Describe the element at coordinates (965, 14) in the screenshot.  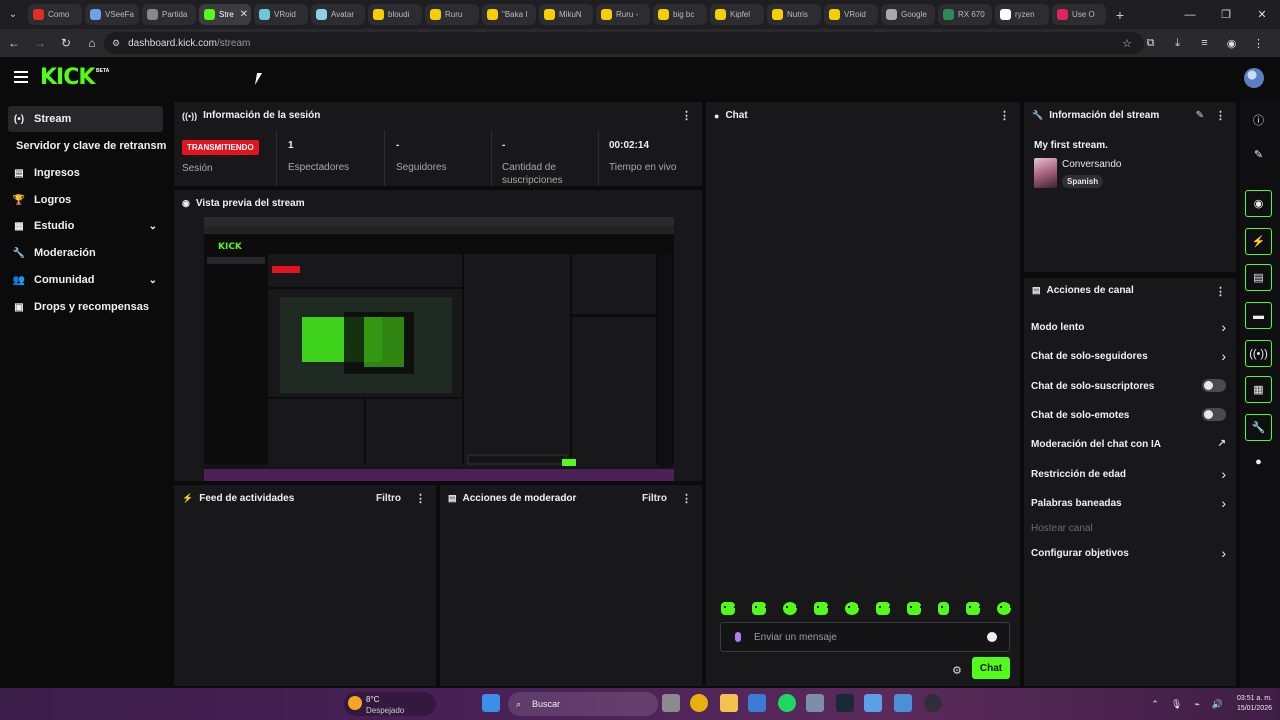
I see `browser-tab: RX 670` at that location.